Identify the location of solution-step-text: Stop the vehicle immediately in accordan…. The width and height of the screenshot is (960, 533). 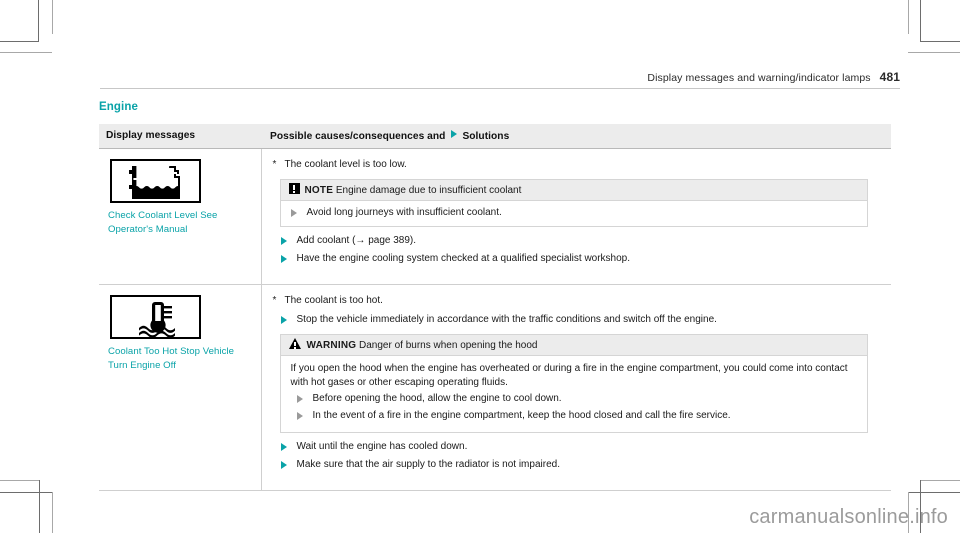
(506, 319).